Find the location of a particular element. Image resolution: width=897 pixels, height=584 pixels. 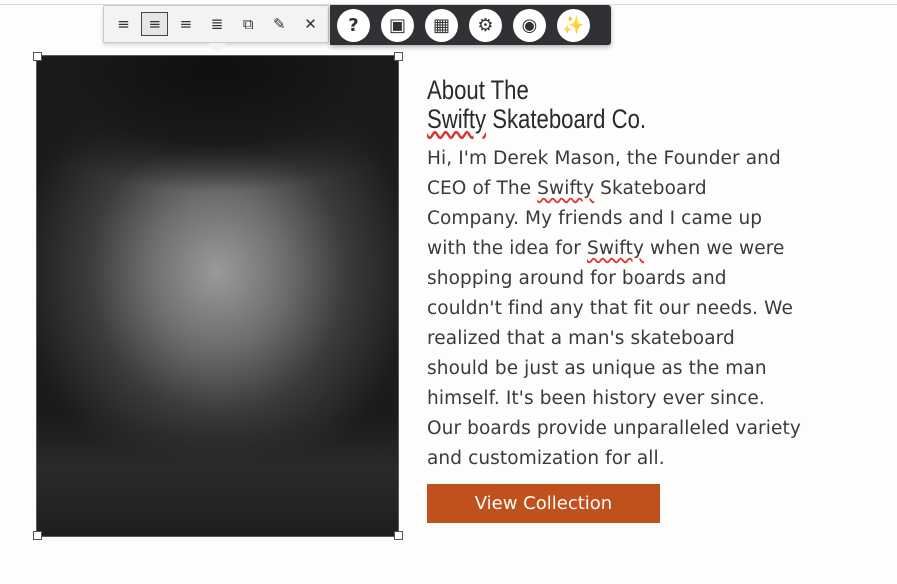

camera-button: ◉ is located at coordinates (529, 25).